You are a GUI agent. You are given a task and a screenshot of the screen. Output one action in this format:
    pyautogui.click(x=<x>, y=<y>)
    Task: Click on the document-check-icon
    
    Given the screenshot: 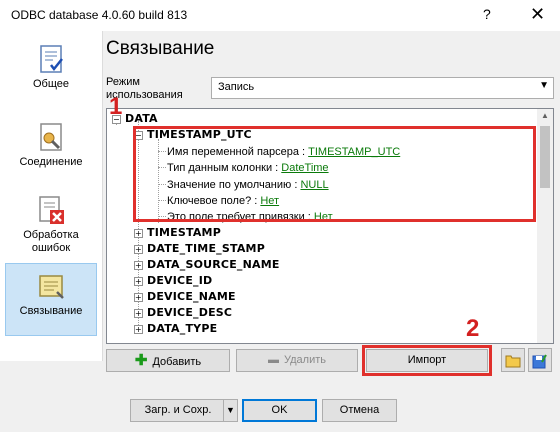 What is the action you would take?
    pyautogui.click(x=51, y=59)
    